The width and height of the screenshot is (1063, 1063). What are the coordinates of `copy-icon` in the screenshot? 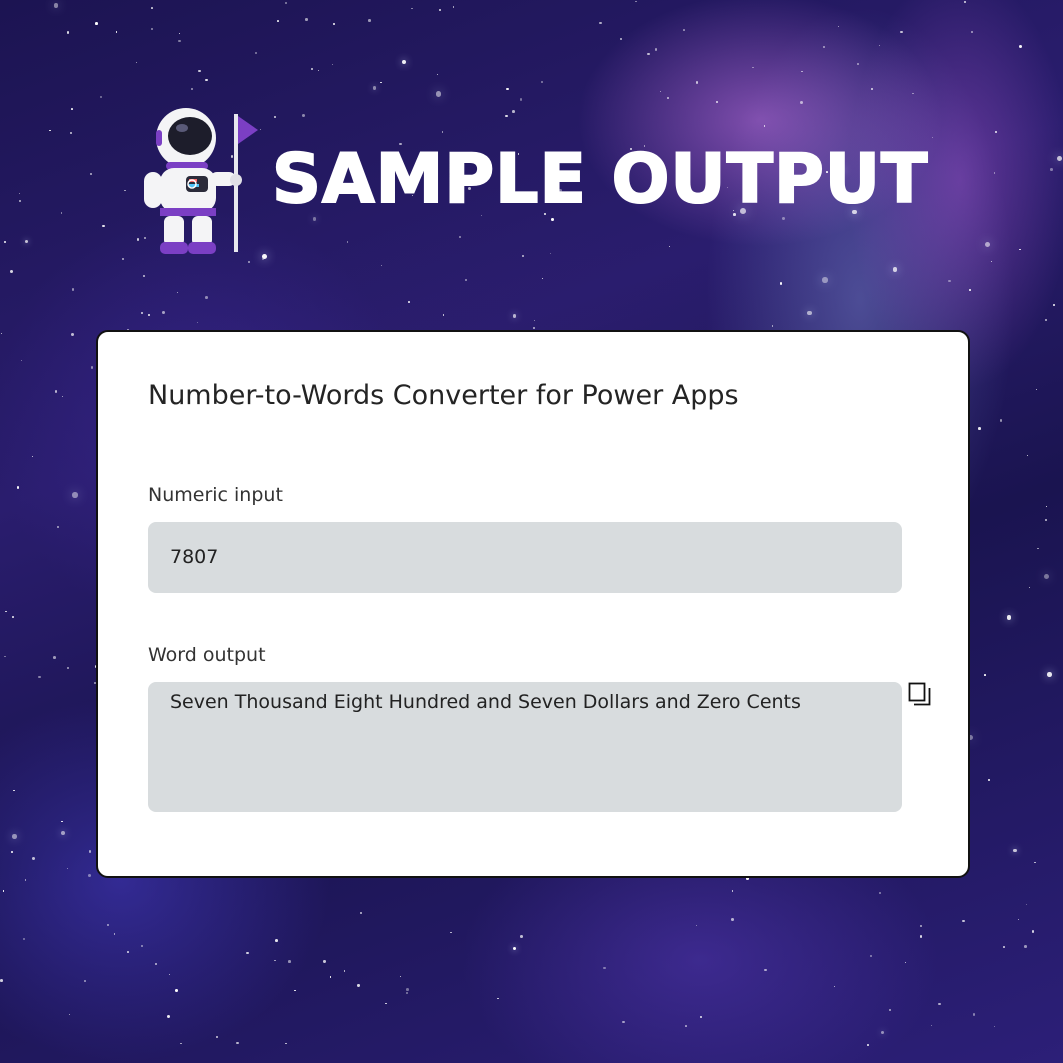 It's located at (920, 695).